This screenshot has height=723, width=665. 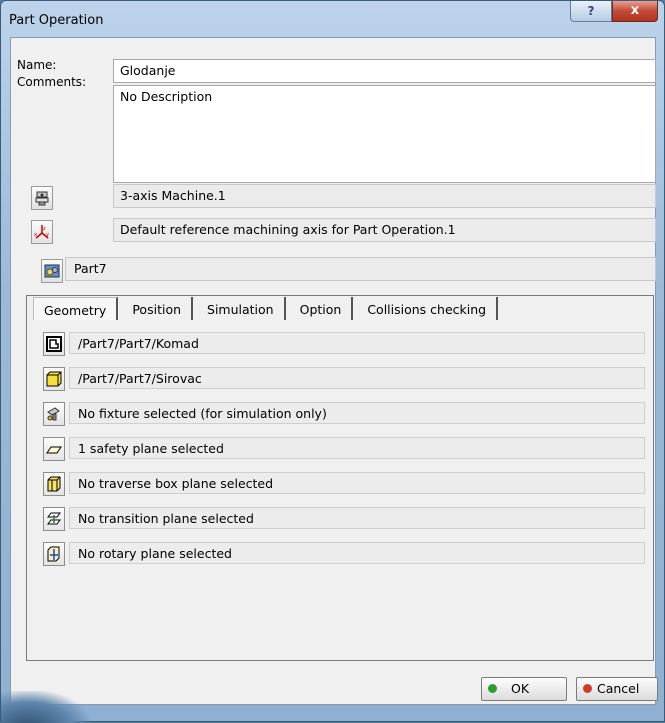 I want to click on rotary-plane-field: No rotary plane selected, so click(x=357, y=553).